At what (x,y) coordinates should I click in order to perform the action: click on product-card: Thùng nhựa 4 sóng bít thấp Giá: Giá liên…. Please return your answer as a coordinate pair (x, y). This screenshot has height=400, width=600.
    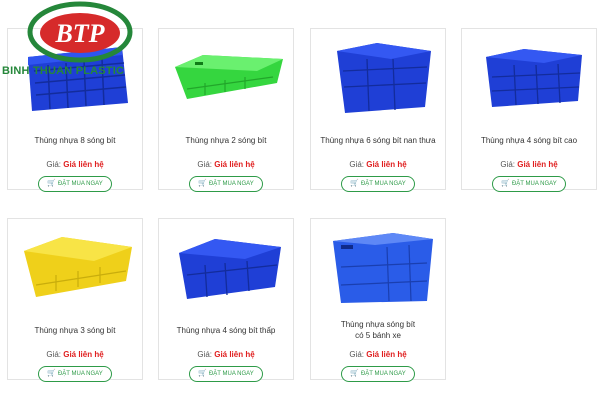
    Looking at the image, I should click on (226, 300).